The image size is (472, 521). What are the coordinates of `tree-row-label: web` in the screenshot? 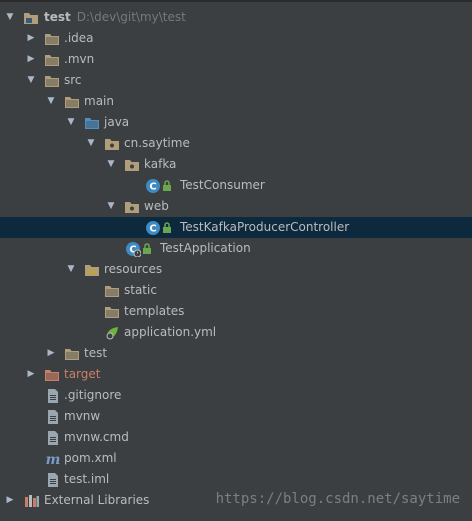 It's located at (156, 206).